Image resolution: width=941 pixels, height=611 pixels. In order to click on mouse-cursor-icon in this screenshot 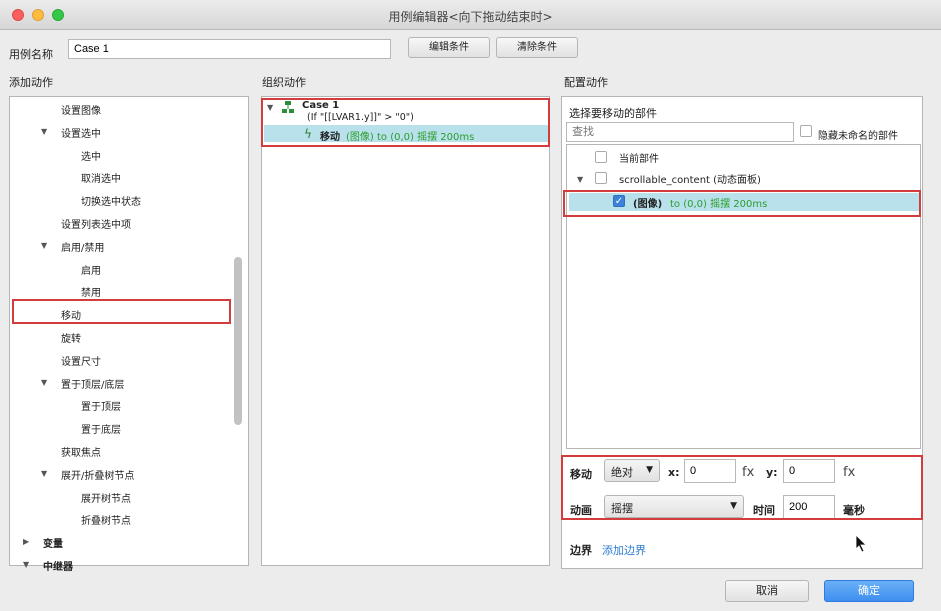, I will do `click(861, 543)`.